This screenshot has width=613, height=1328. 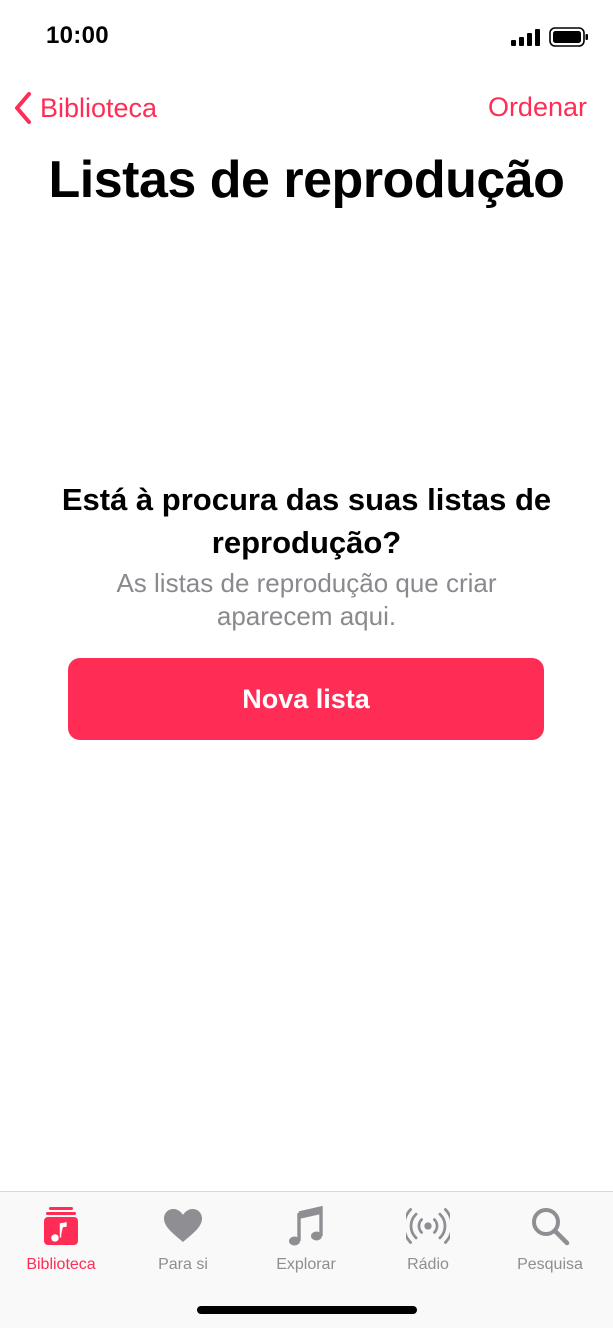 I want to click on battery-icon, so click(x=568, y=37).